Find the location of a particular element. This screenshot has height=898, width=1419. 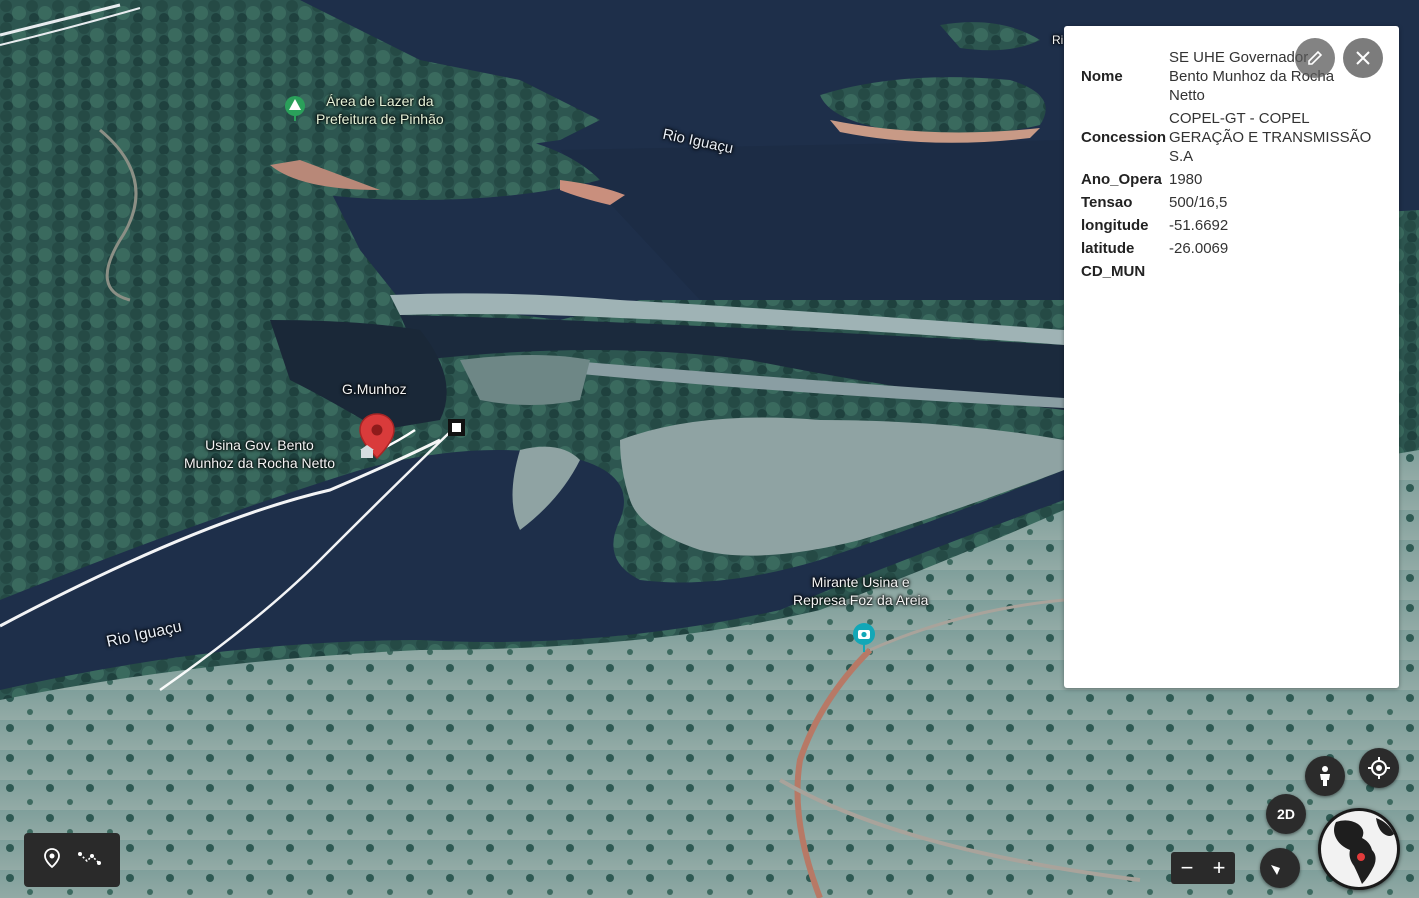

my-location-button is located at coordinates (1379, 768).